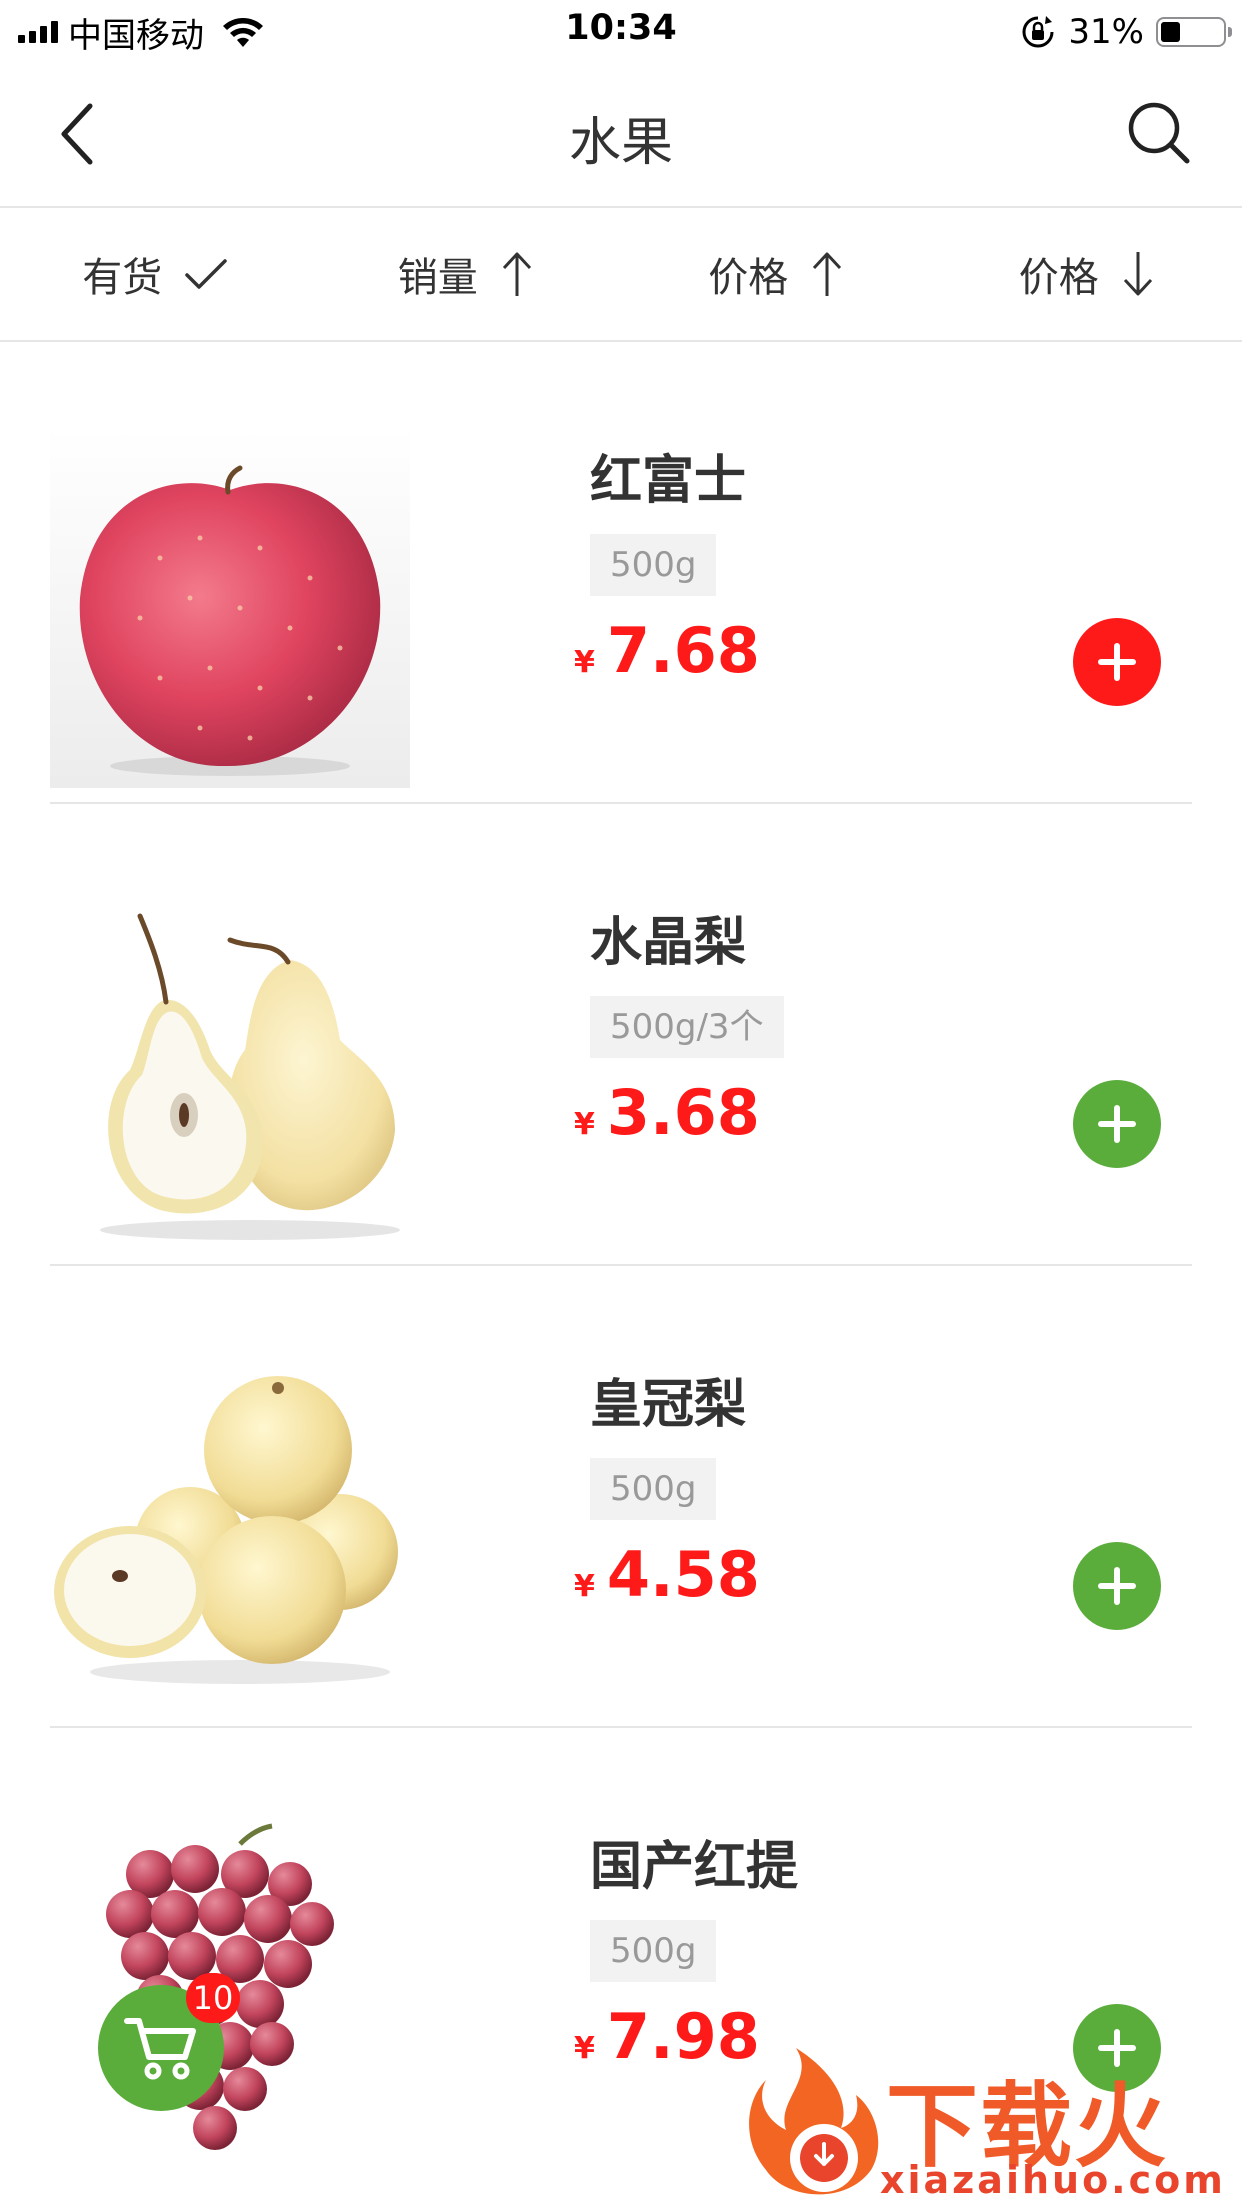  What do you see at coordinates (213, 1998) in the screenshot?
I see `cart-count-badge: 10` at bounding box center [213, 1998].